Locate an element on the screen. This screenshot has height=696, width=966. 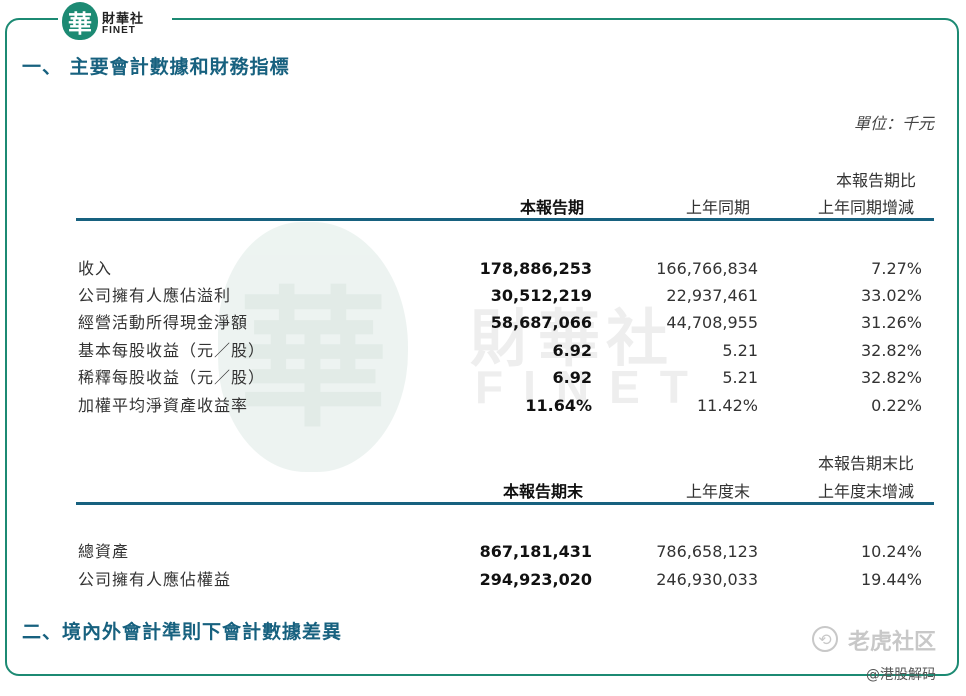
row-current: 294,923,020 is located at coordinates (535, 579).